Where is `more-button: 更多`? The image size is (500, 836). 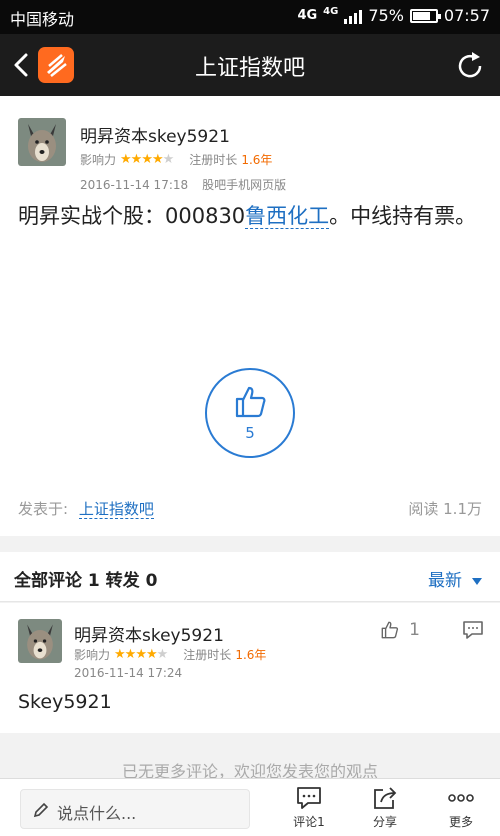
more-button: 更多 is located at coordinates (461, 807).